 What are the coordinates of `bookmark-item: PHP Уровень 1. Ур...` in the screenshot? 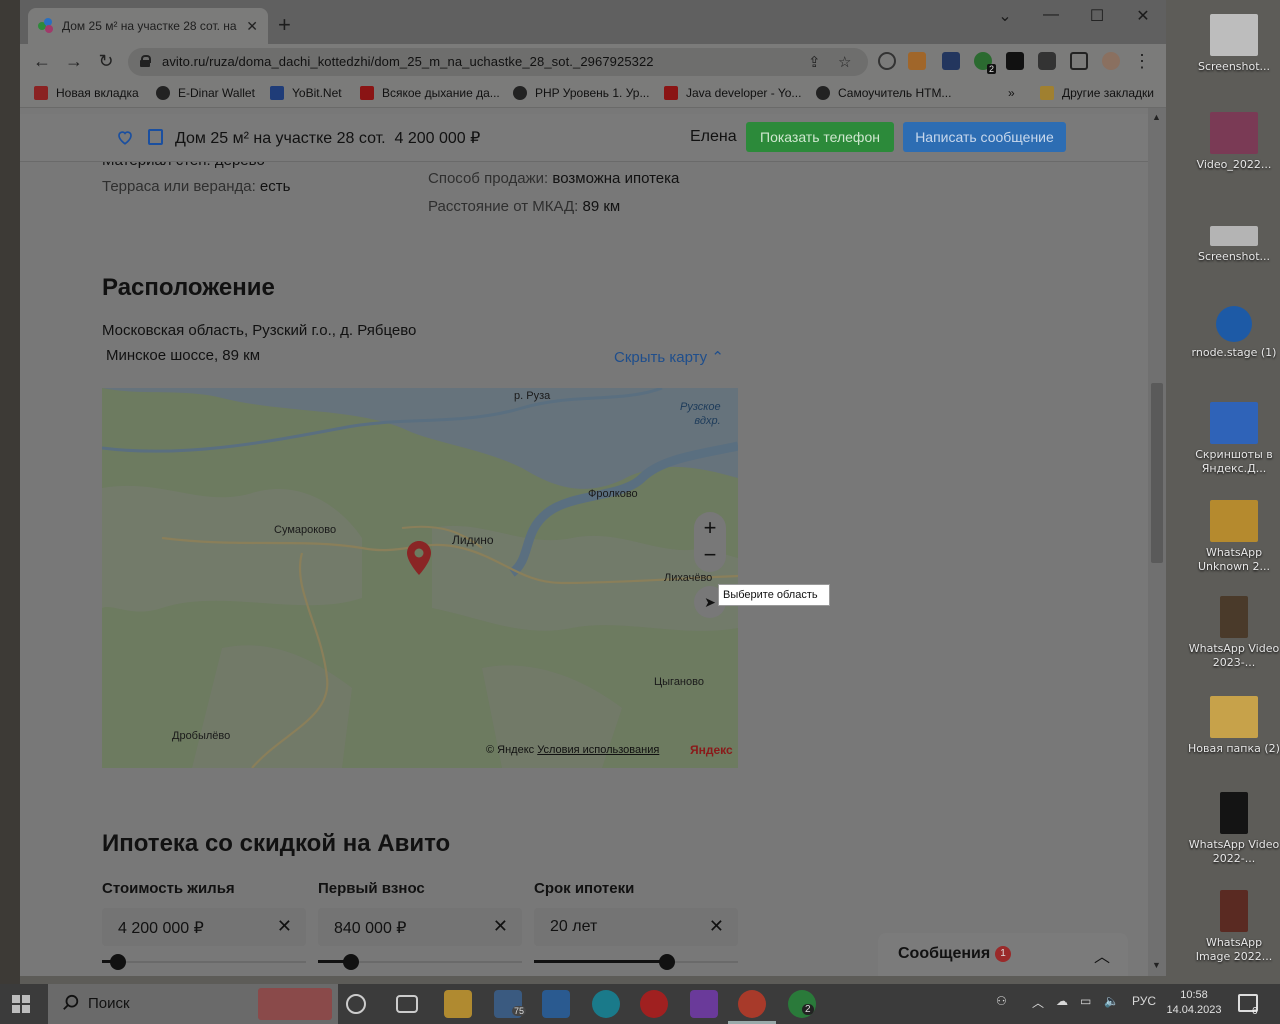 It's located at (581, 93).